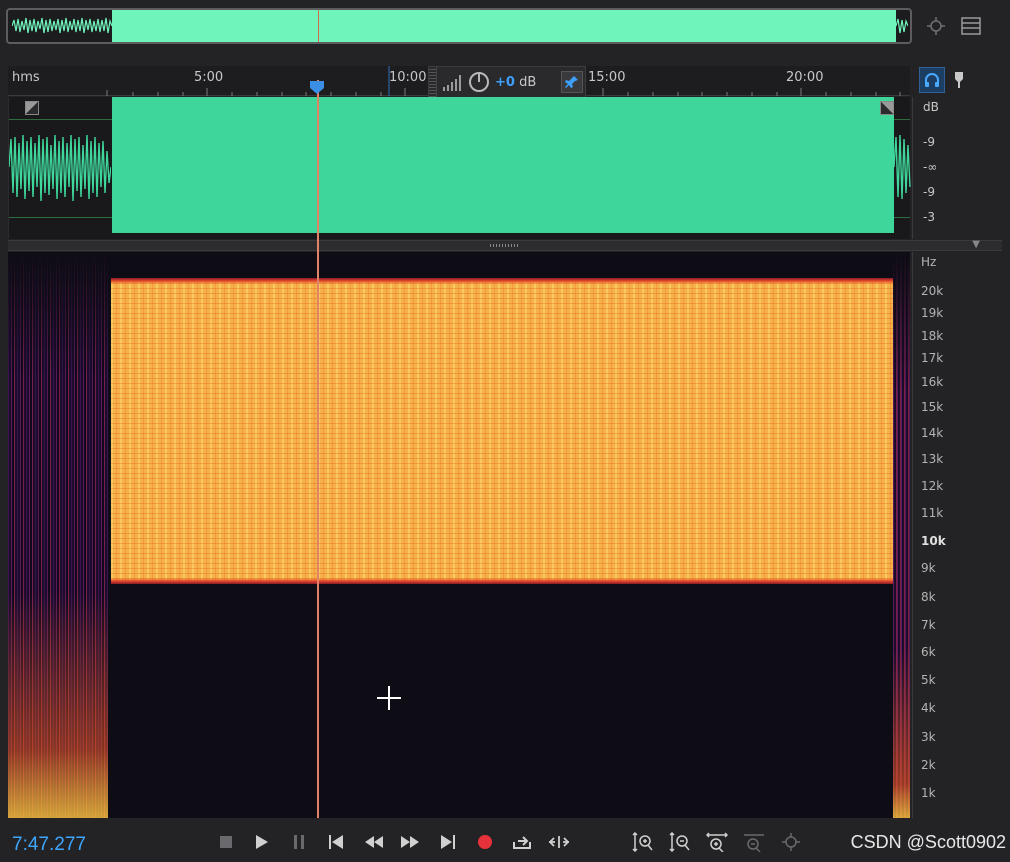 The image size is (1010, 862). Describe the element at coordinates (317, 87) in the screenshot. I see `playhead-handle` at that location.